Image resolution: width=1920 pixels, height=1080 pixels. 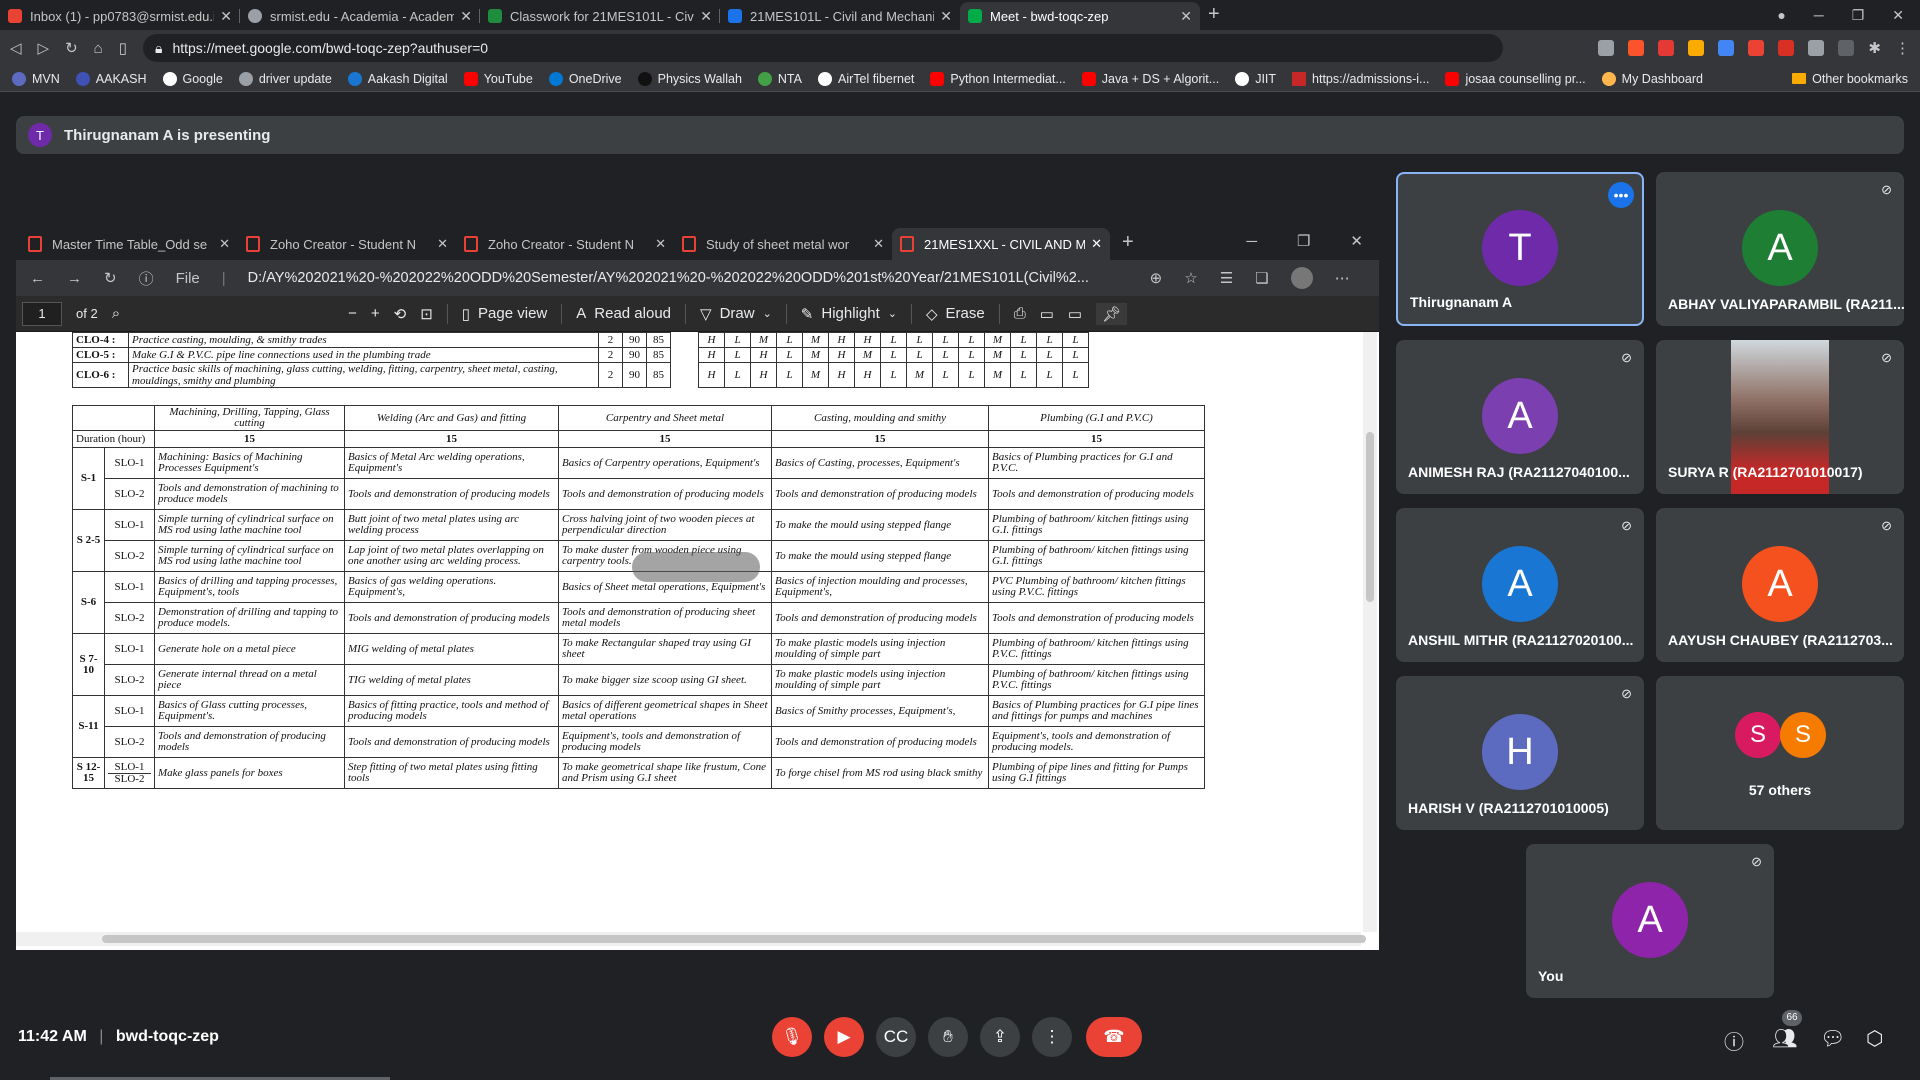 What do you see at coordinates (44, 48) in the screenshot?
I see `forward-icon: ▷` at bounding box center [44, 48].